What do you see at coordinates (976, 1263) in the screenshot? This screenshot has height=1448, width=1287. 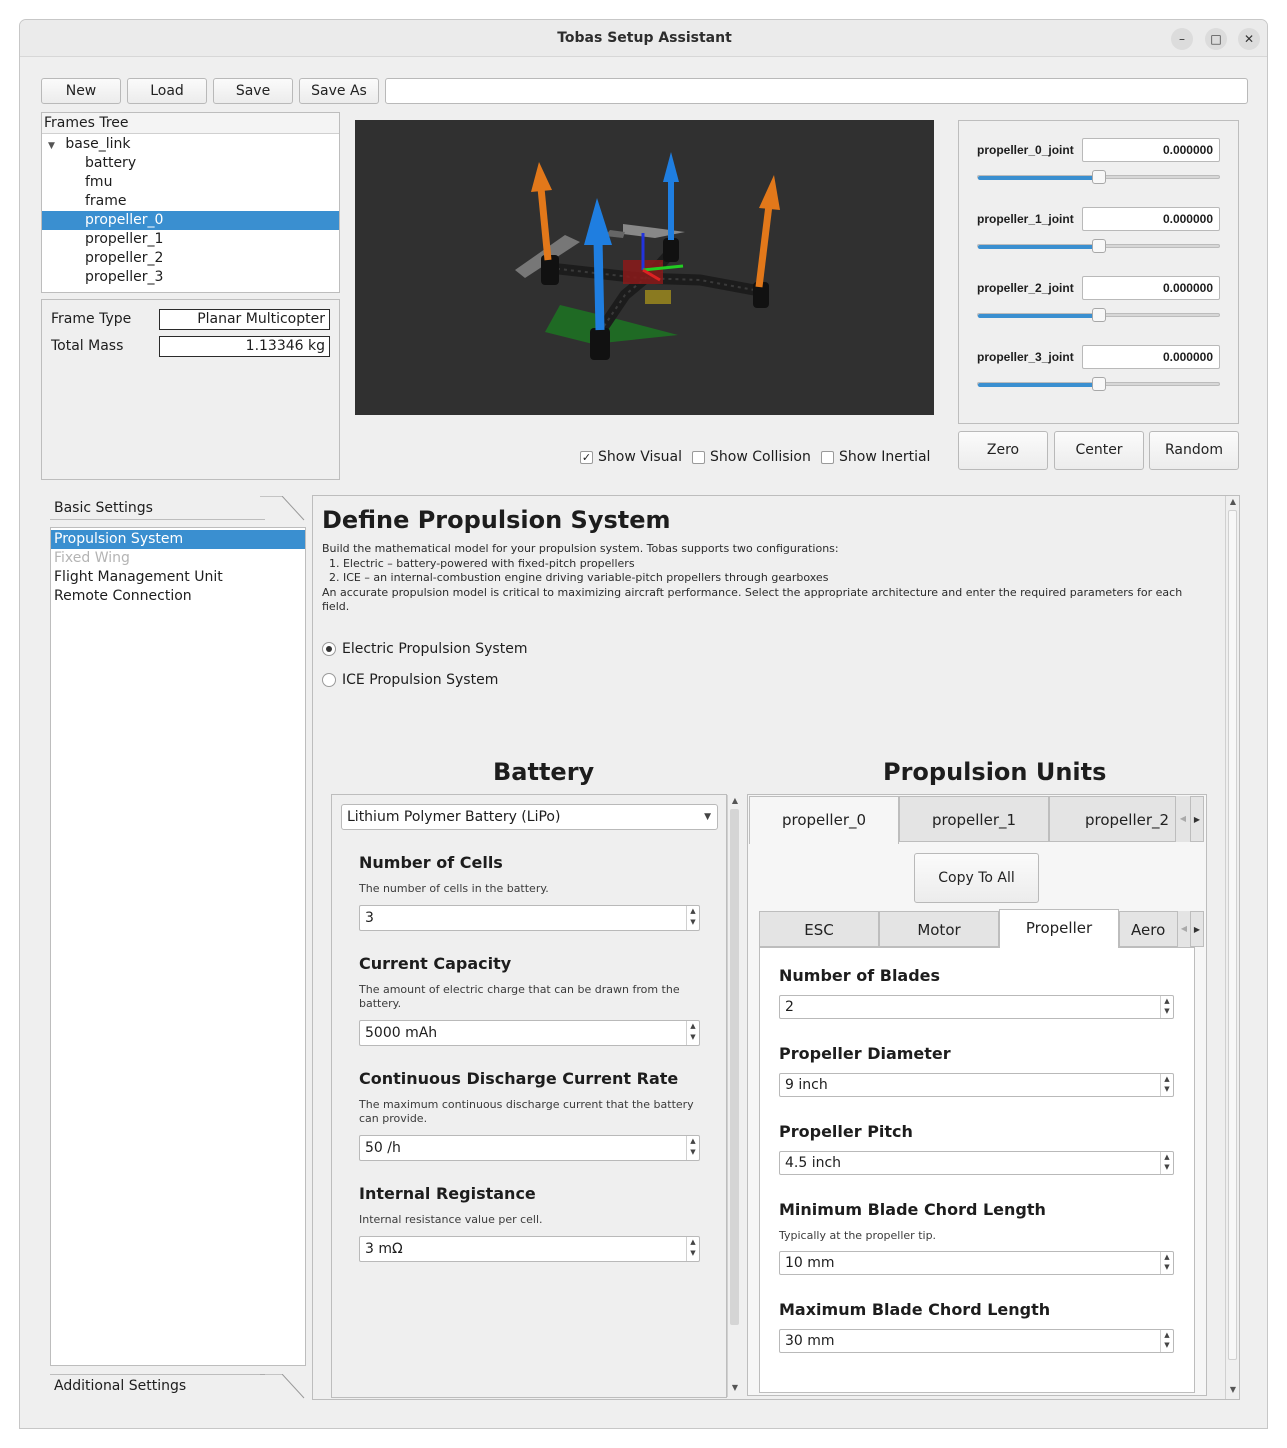 I see `min-chord-length-spinbox: 10 mm ▲ ▼` at bounding box center [976, 1263].